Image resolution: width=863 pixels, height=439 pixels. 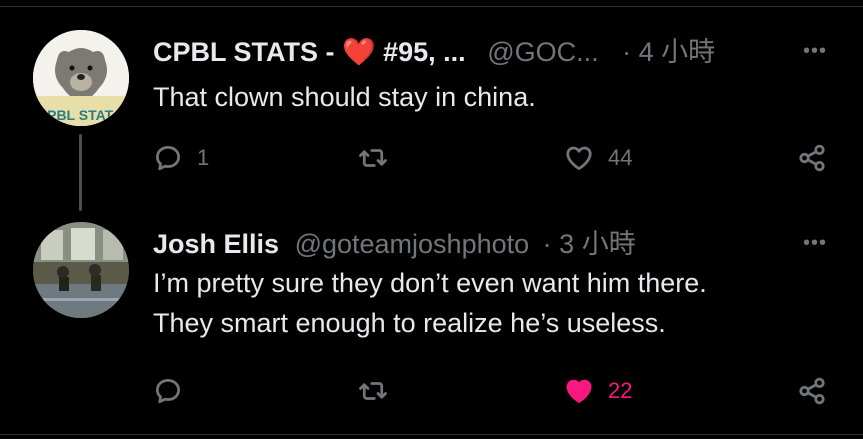 I want to click on top-divider, so click(x=431, y=6).